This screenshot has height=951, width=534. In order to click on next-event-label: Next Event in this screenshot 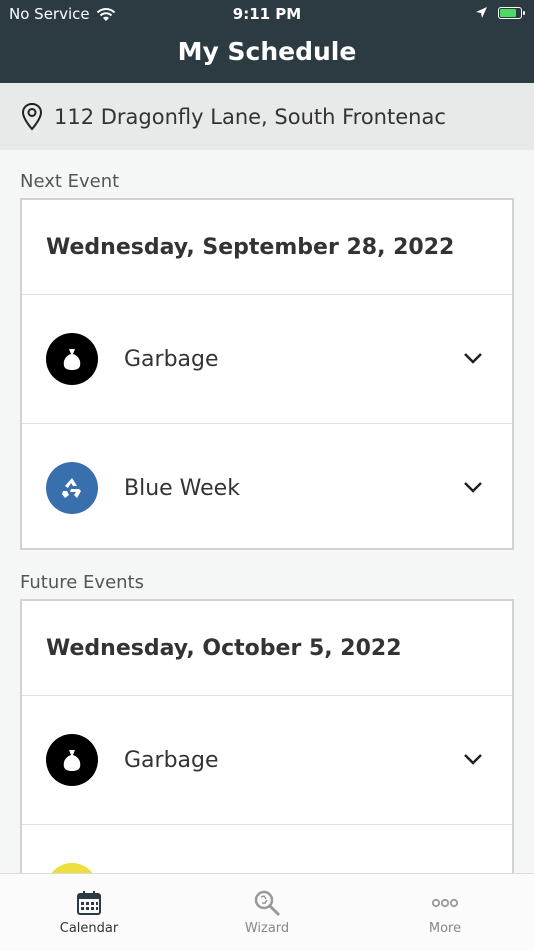, I will do `click(70, 181)`.